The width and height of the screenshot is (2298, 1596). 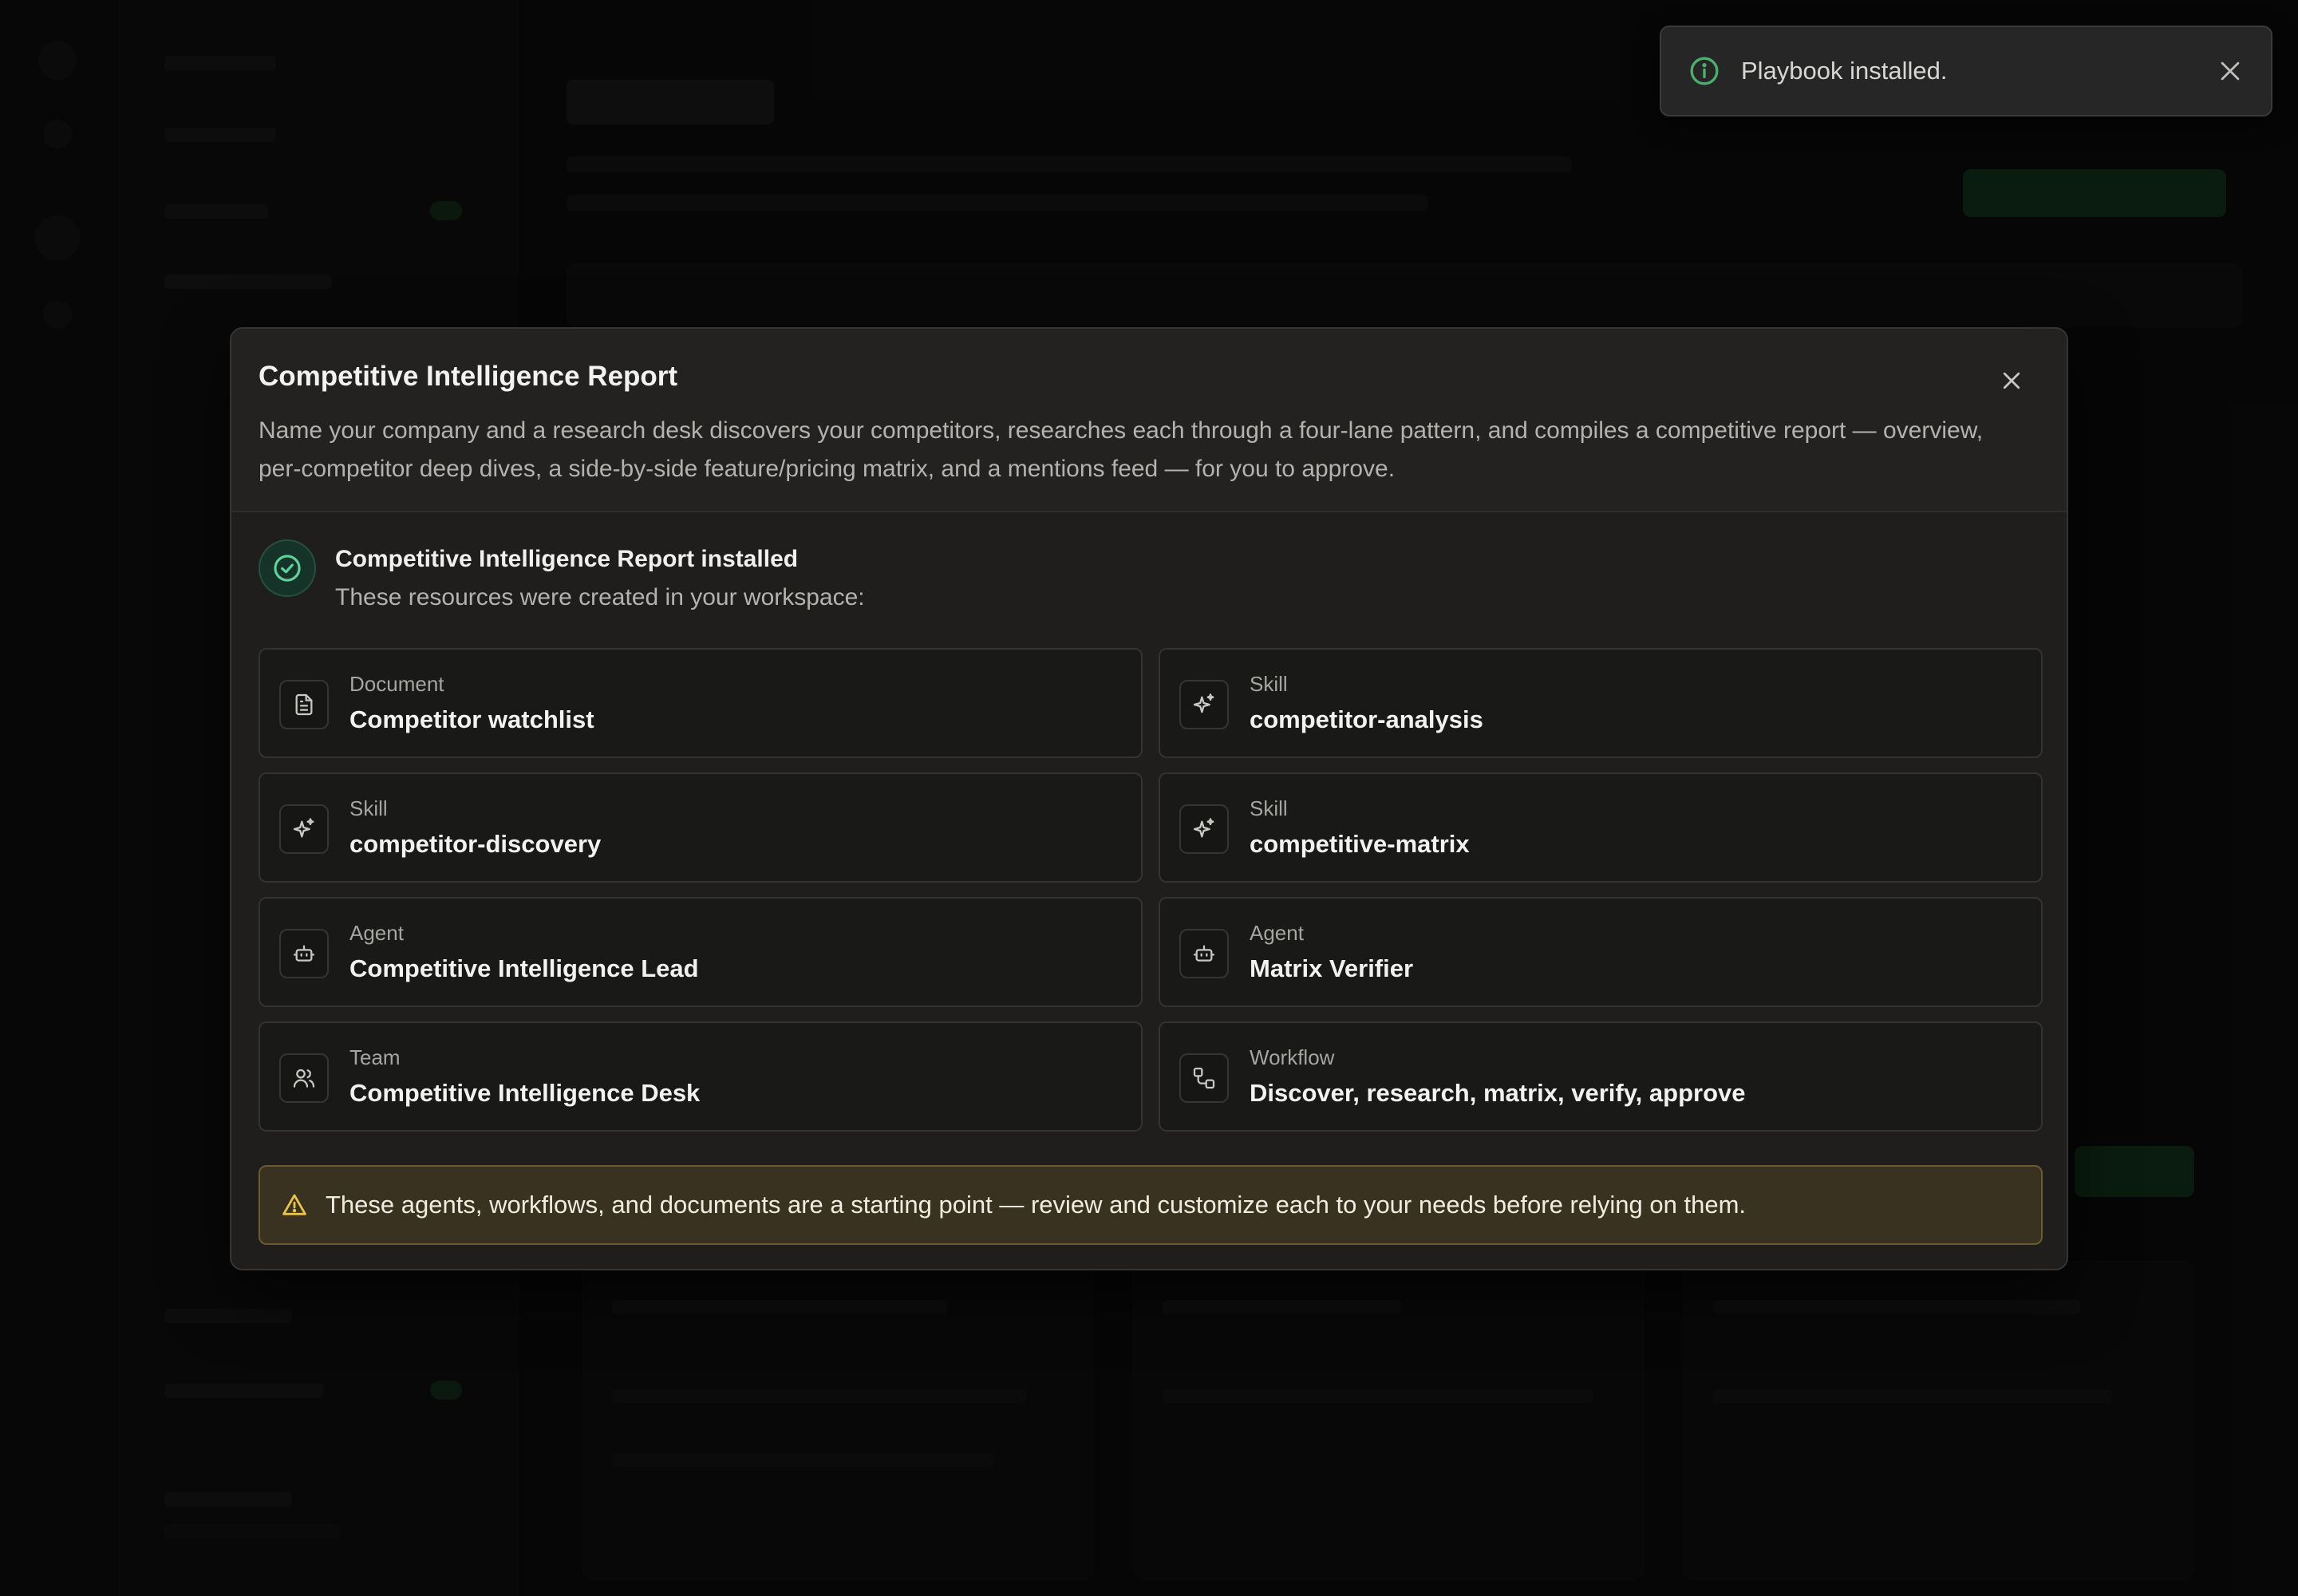 What do you see at coordinates (396, 684) in the screenshot?
I see `resource-type: Document` at bounding box center [396, 684].